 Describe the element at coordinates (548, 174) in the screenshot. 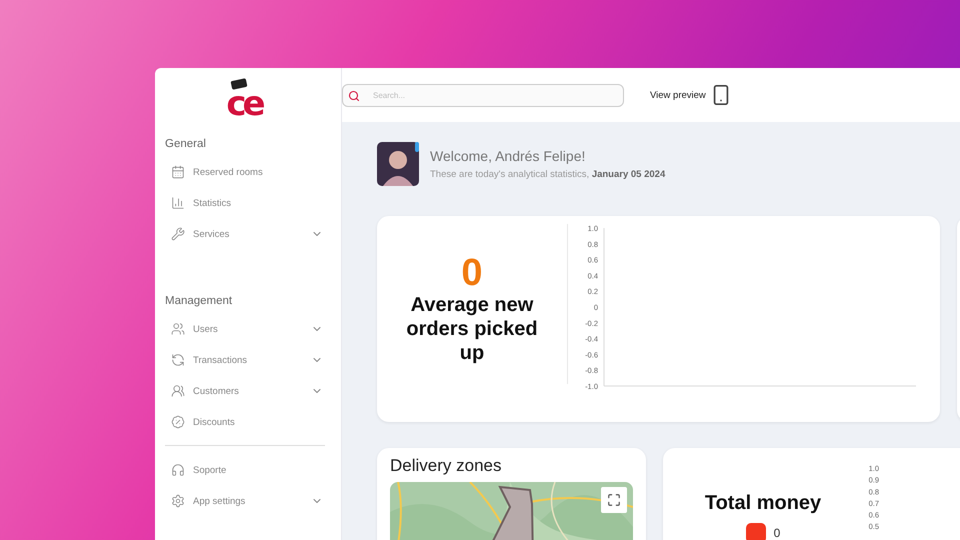

I see `welcome-subtitle: These are today's analytical statistics, January 05 2024` at that location.